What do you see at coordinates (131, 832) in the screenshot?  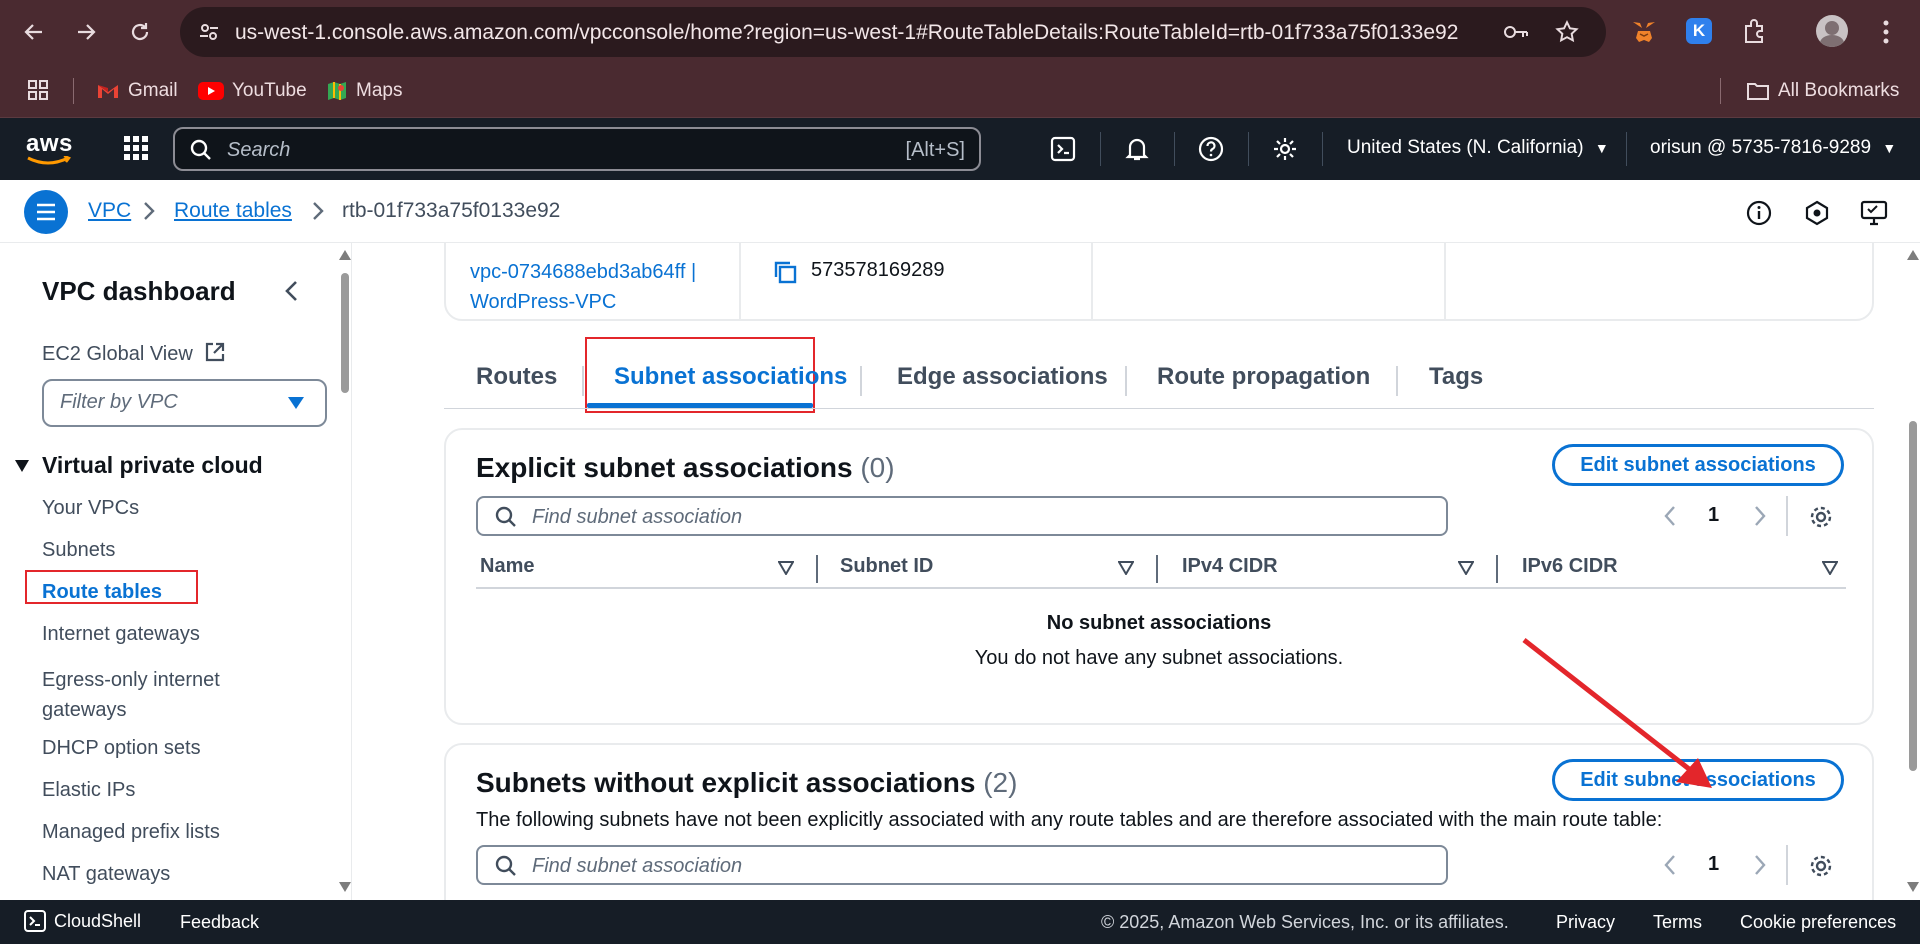 I see `sidebar-item-managed-prefix-lists: Managed prefix lists` at bounding box center [131, 832].